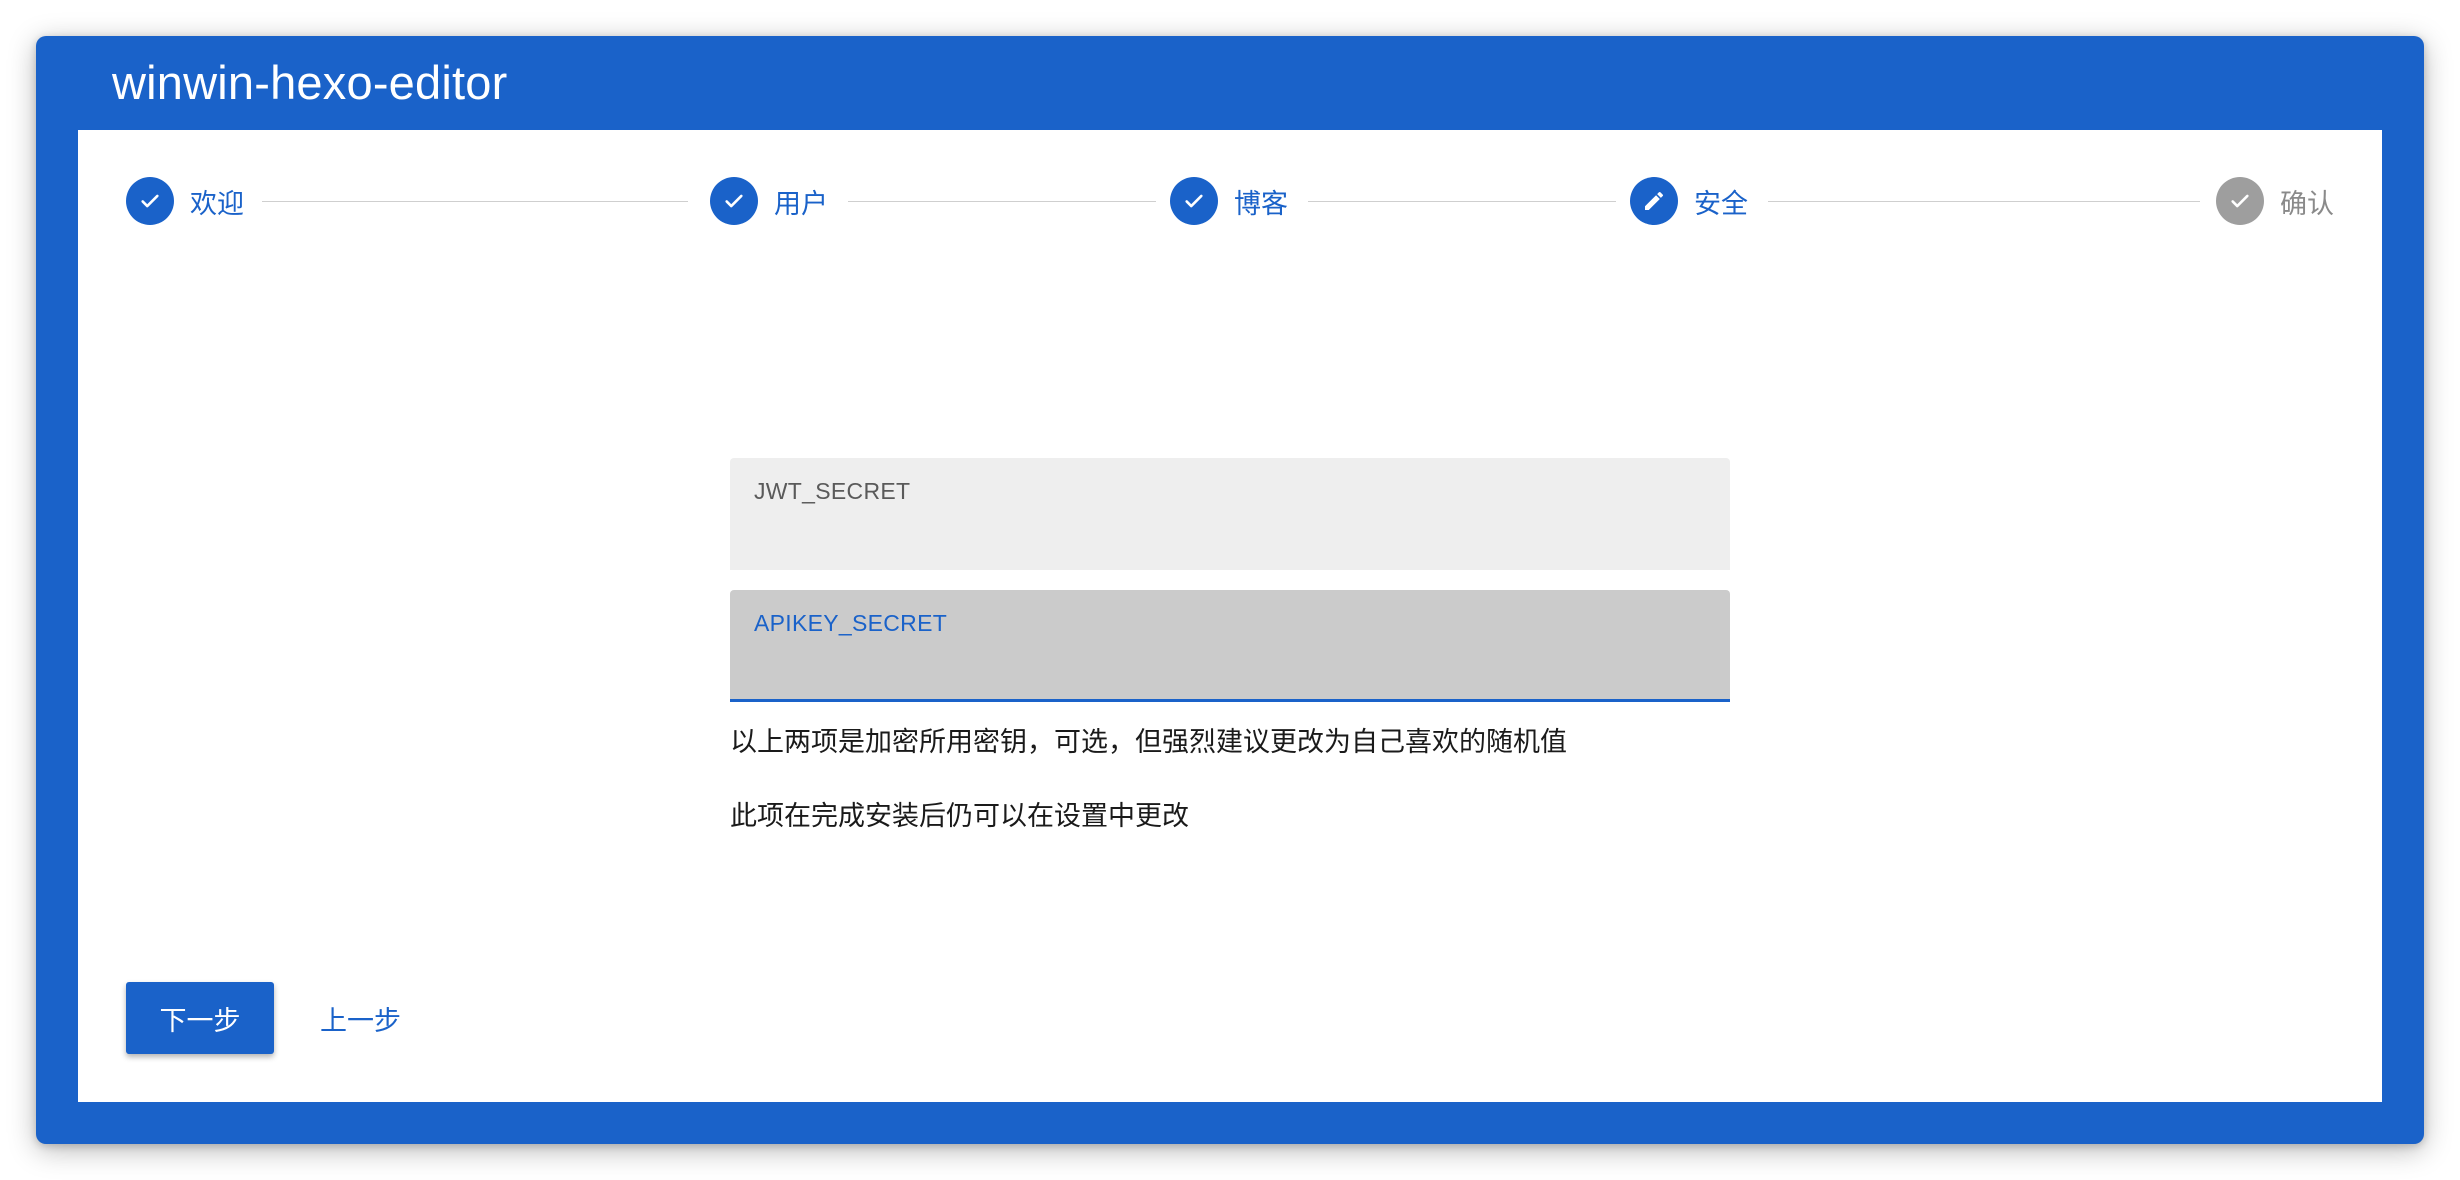 This screenshot has height=1180, width=2460. What do you see at coordinates (310, 82) in the screenshot?
I see `app-title: winwin-hexo-editor` at bounding box center [310, 82].